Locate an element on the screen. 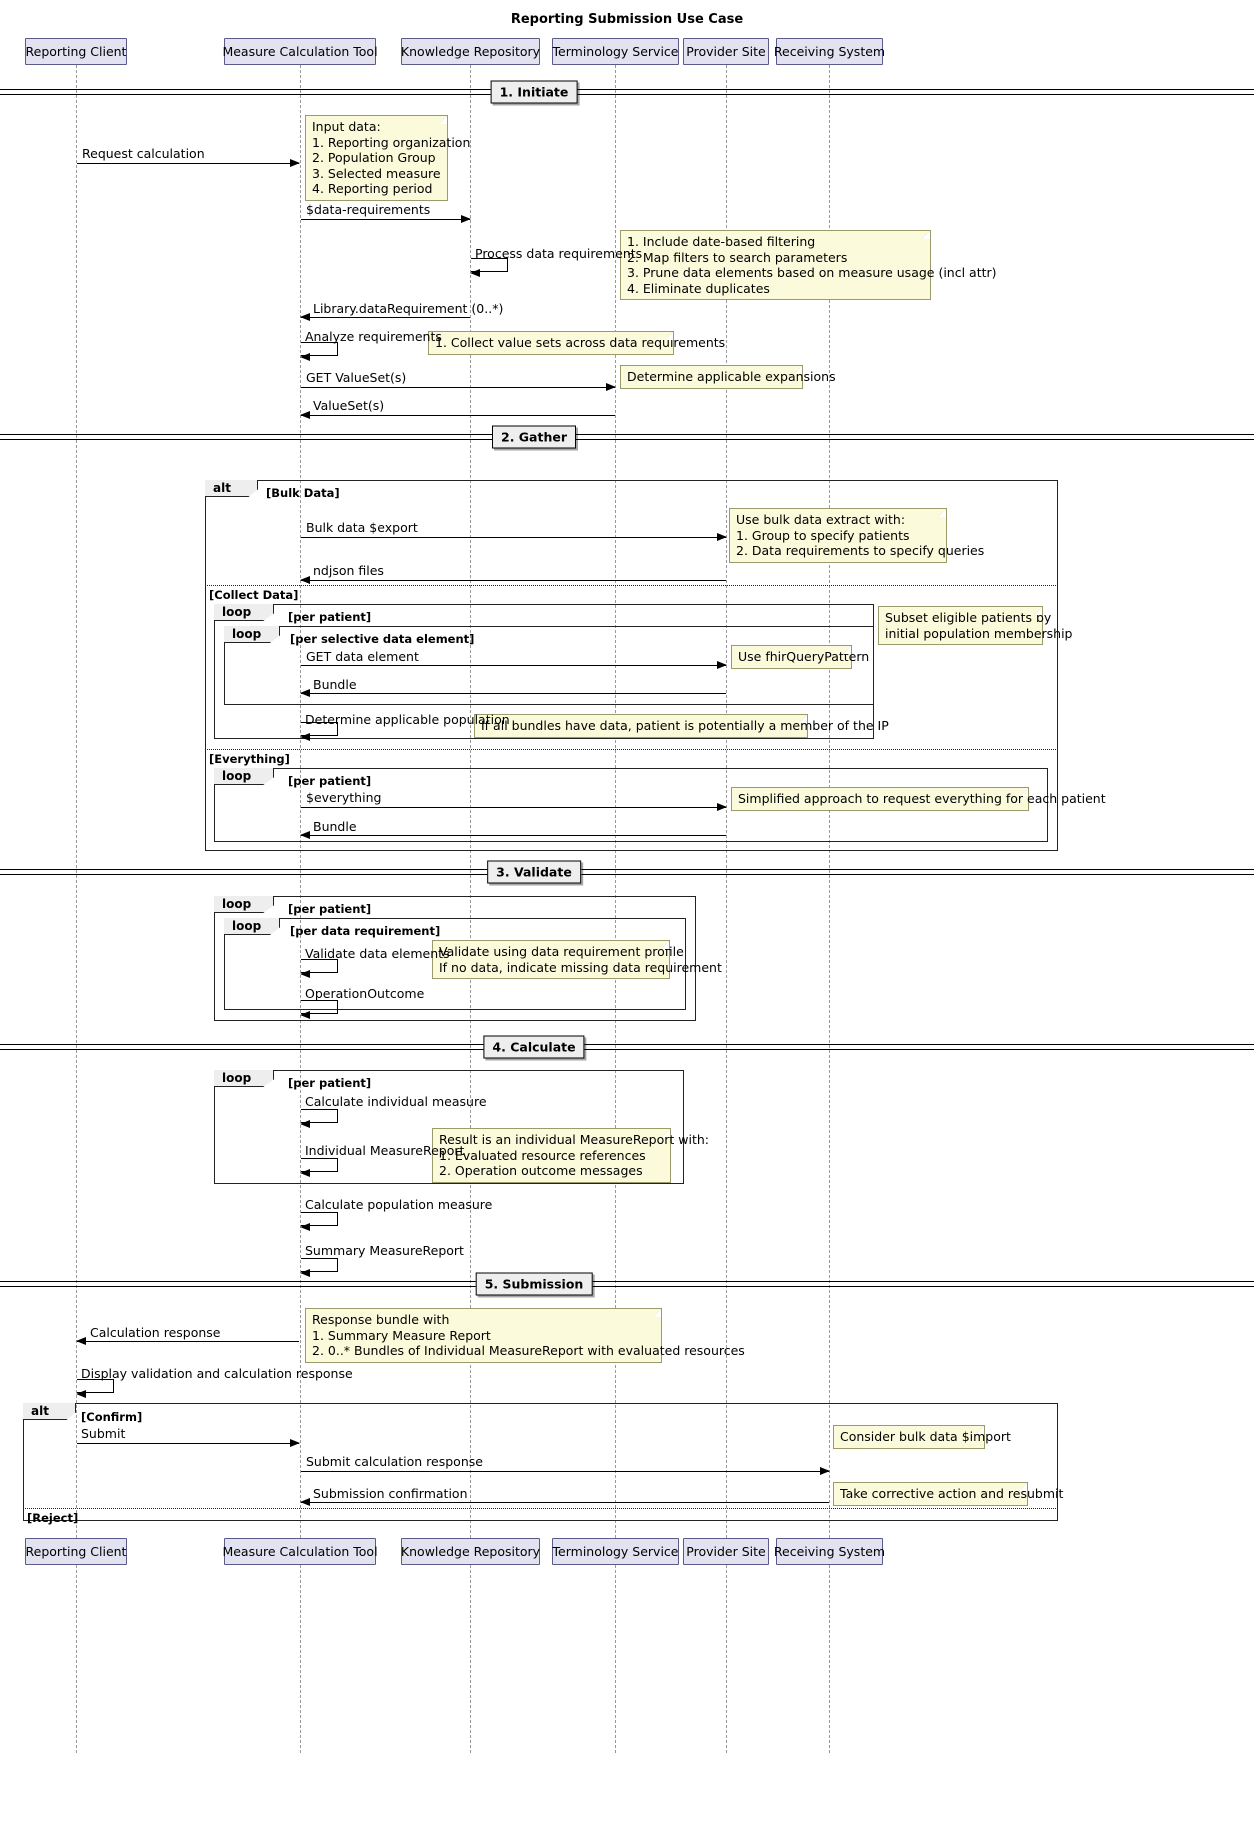  participant-measure-calculation-tool-bottom: Measure Calculation Tool is located at coordinates (300, 1551).